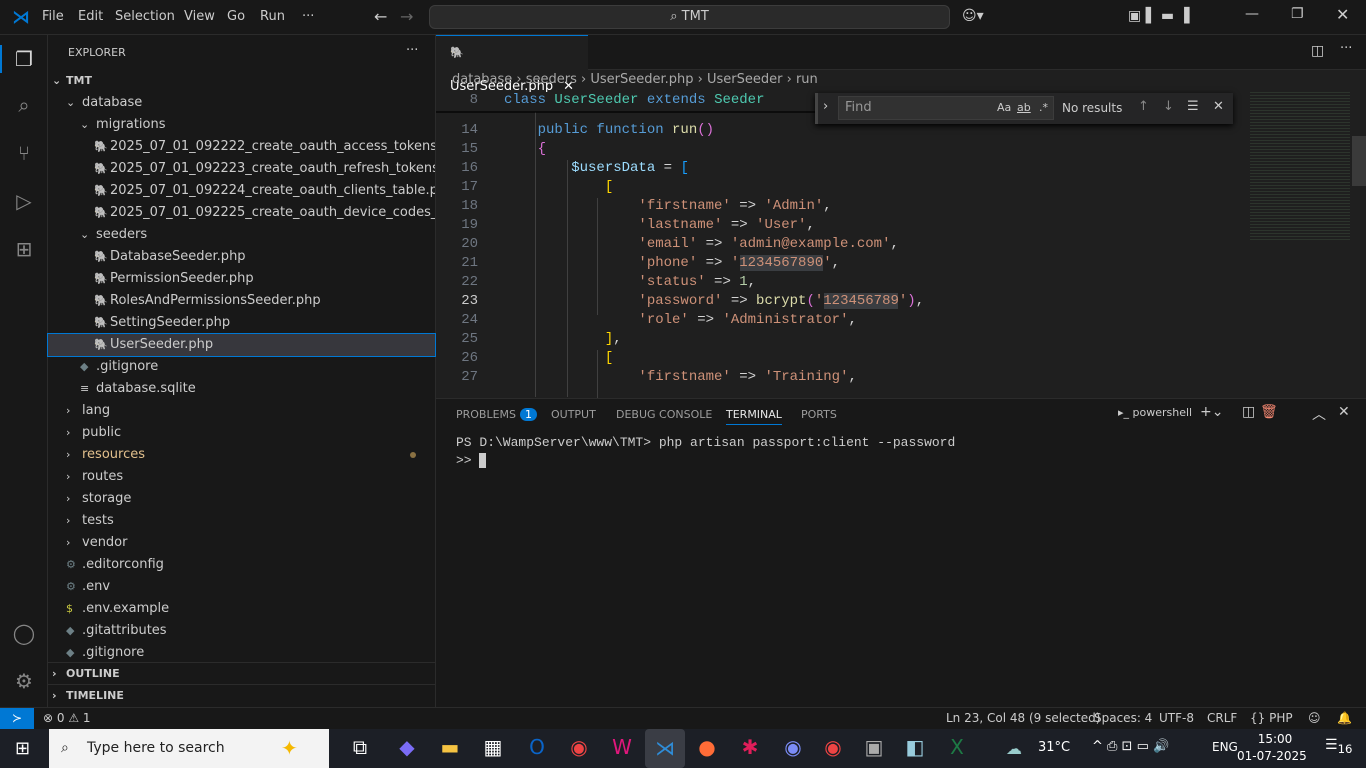 Image resolution: width=1366 pixels, height=768 pixels. Describe the element at coordinates (819, 414) in the screenshot. I see `tab-ports: PORTS` at that location.